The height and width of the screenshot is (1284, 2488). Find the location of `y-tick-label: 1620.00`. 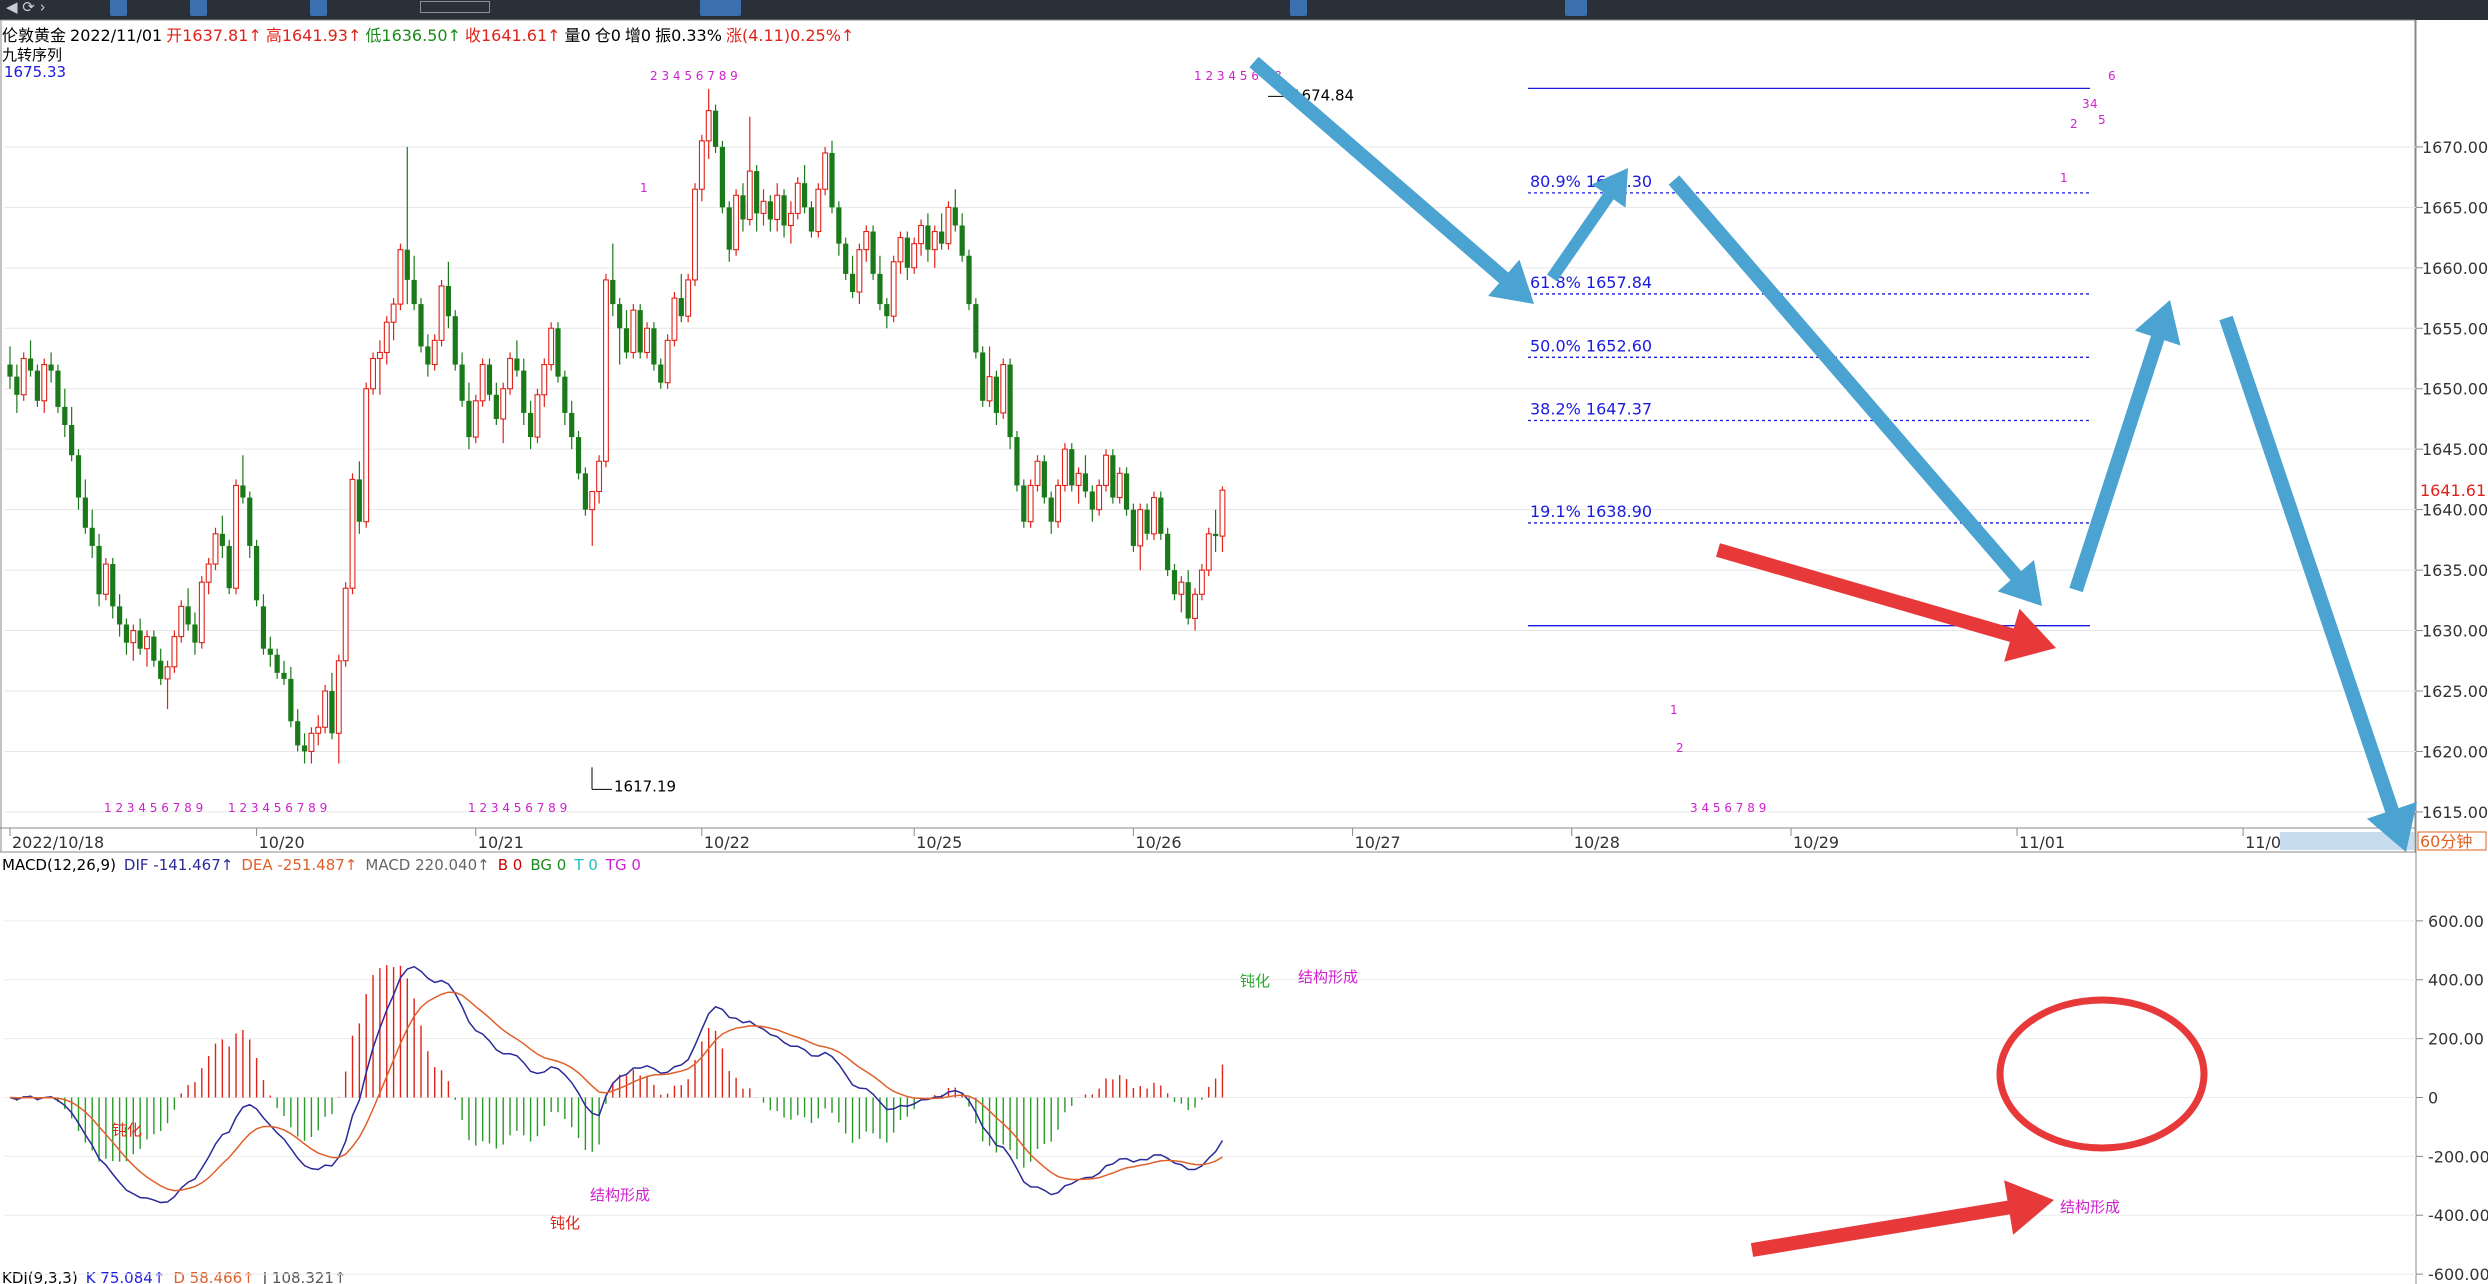

y-tick-label: 1620.00 is located at coordinates (2455, 751).